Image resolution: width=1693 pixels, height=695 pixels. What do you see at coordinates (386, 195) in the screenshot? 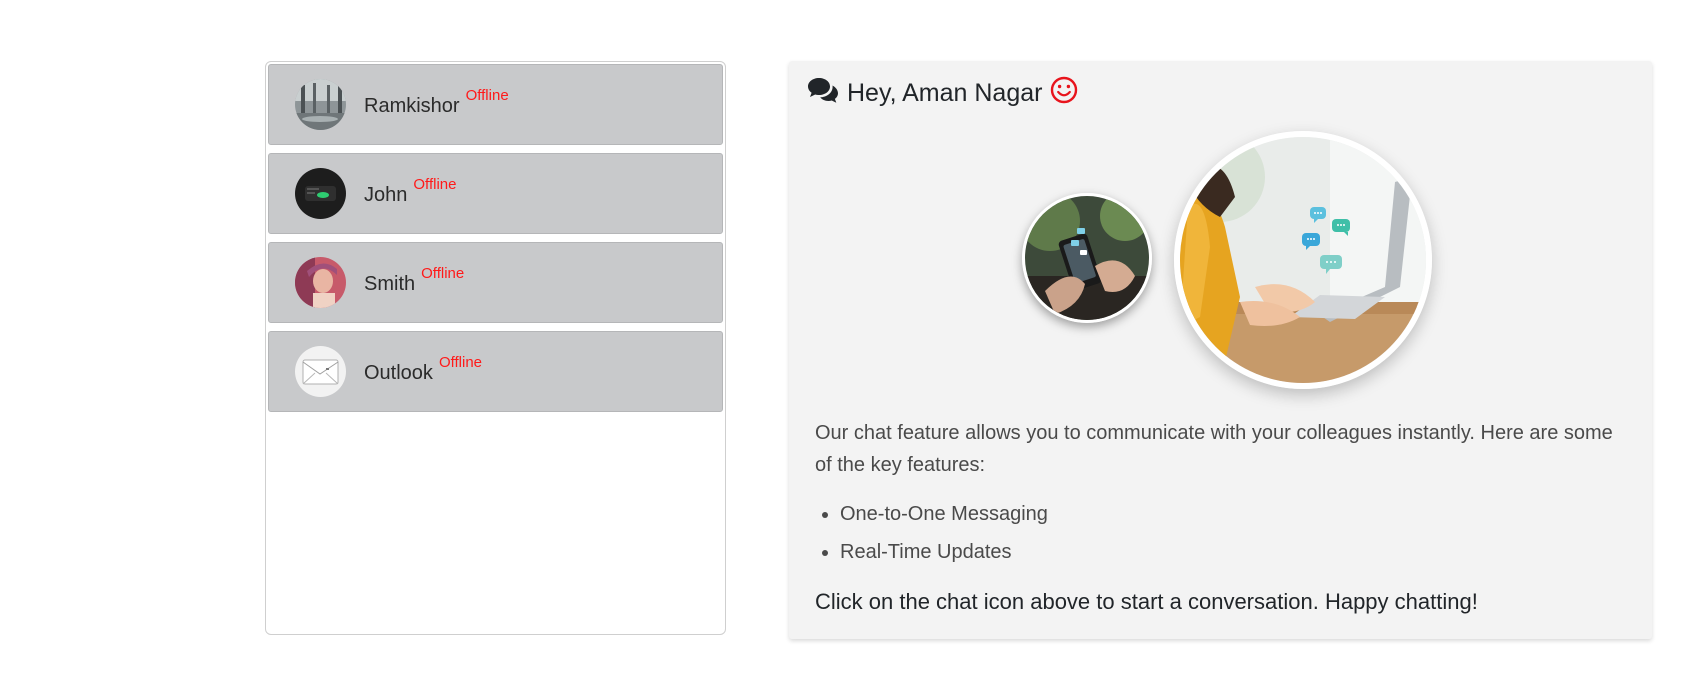
I see `contact-name: John` at bounding box center [386, 195].